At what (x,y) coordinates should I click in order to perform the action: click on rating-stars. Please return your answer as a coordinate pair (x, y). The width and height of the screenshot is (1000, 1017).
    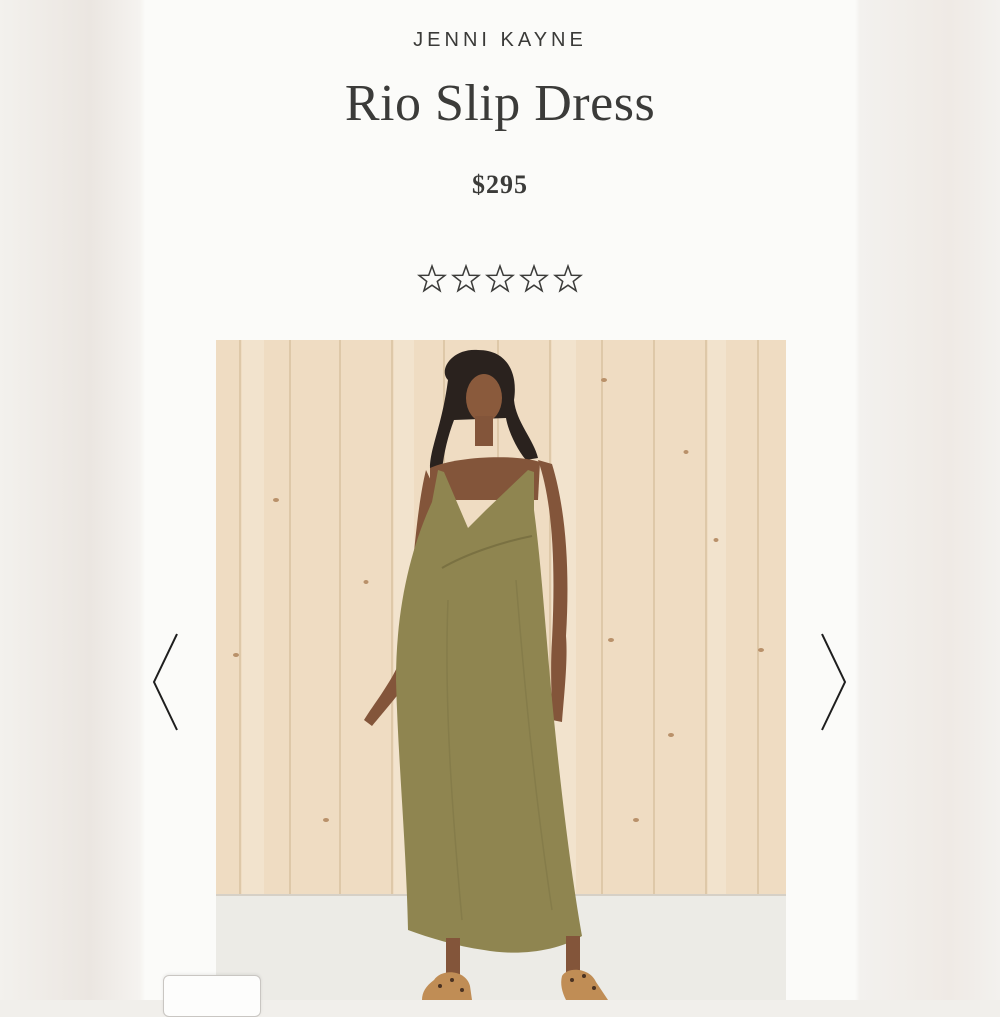
    Looking at the image, I should click on (500, 279).